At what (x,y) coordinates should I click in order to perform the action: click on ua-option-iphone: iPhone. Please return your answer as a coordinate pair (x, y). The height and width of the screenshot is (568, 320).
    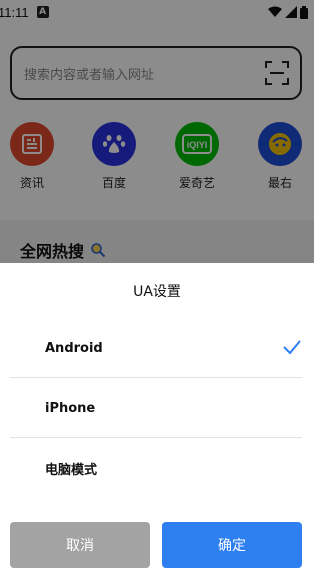
    Looking at the image, I should click on (157, 408).